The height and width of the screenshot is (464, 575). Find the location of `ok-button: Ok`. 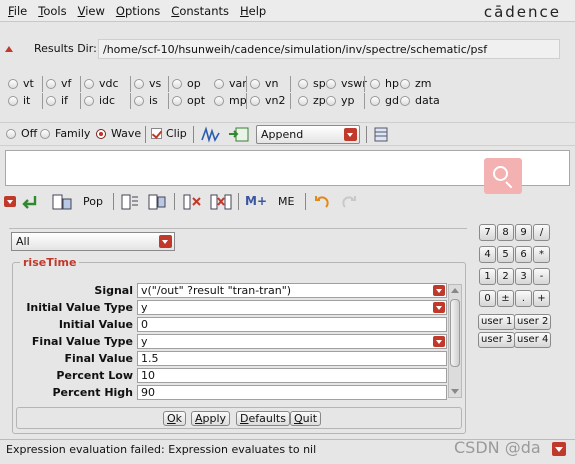

ok-button: Ok is located at coordinates (175, 418).